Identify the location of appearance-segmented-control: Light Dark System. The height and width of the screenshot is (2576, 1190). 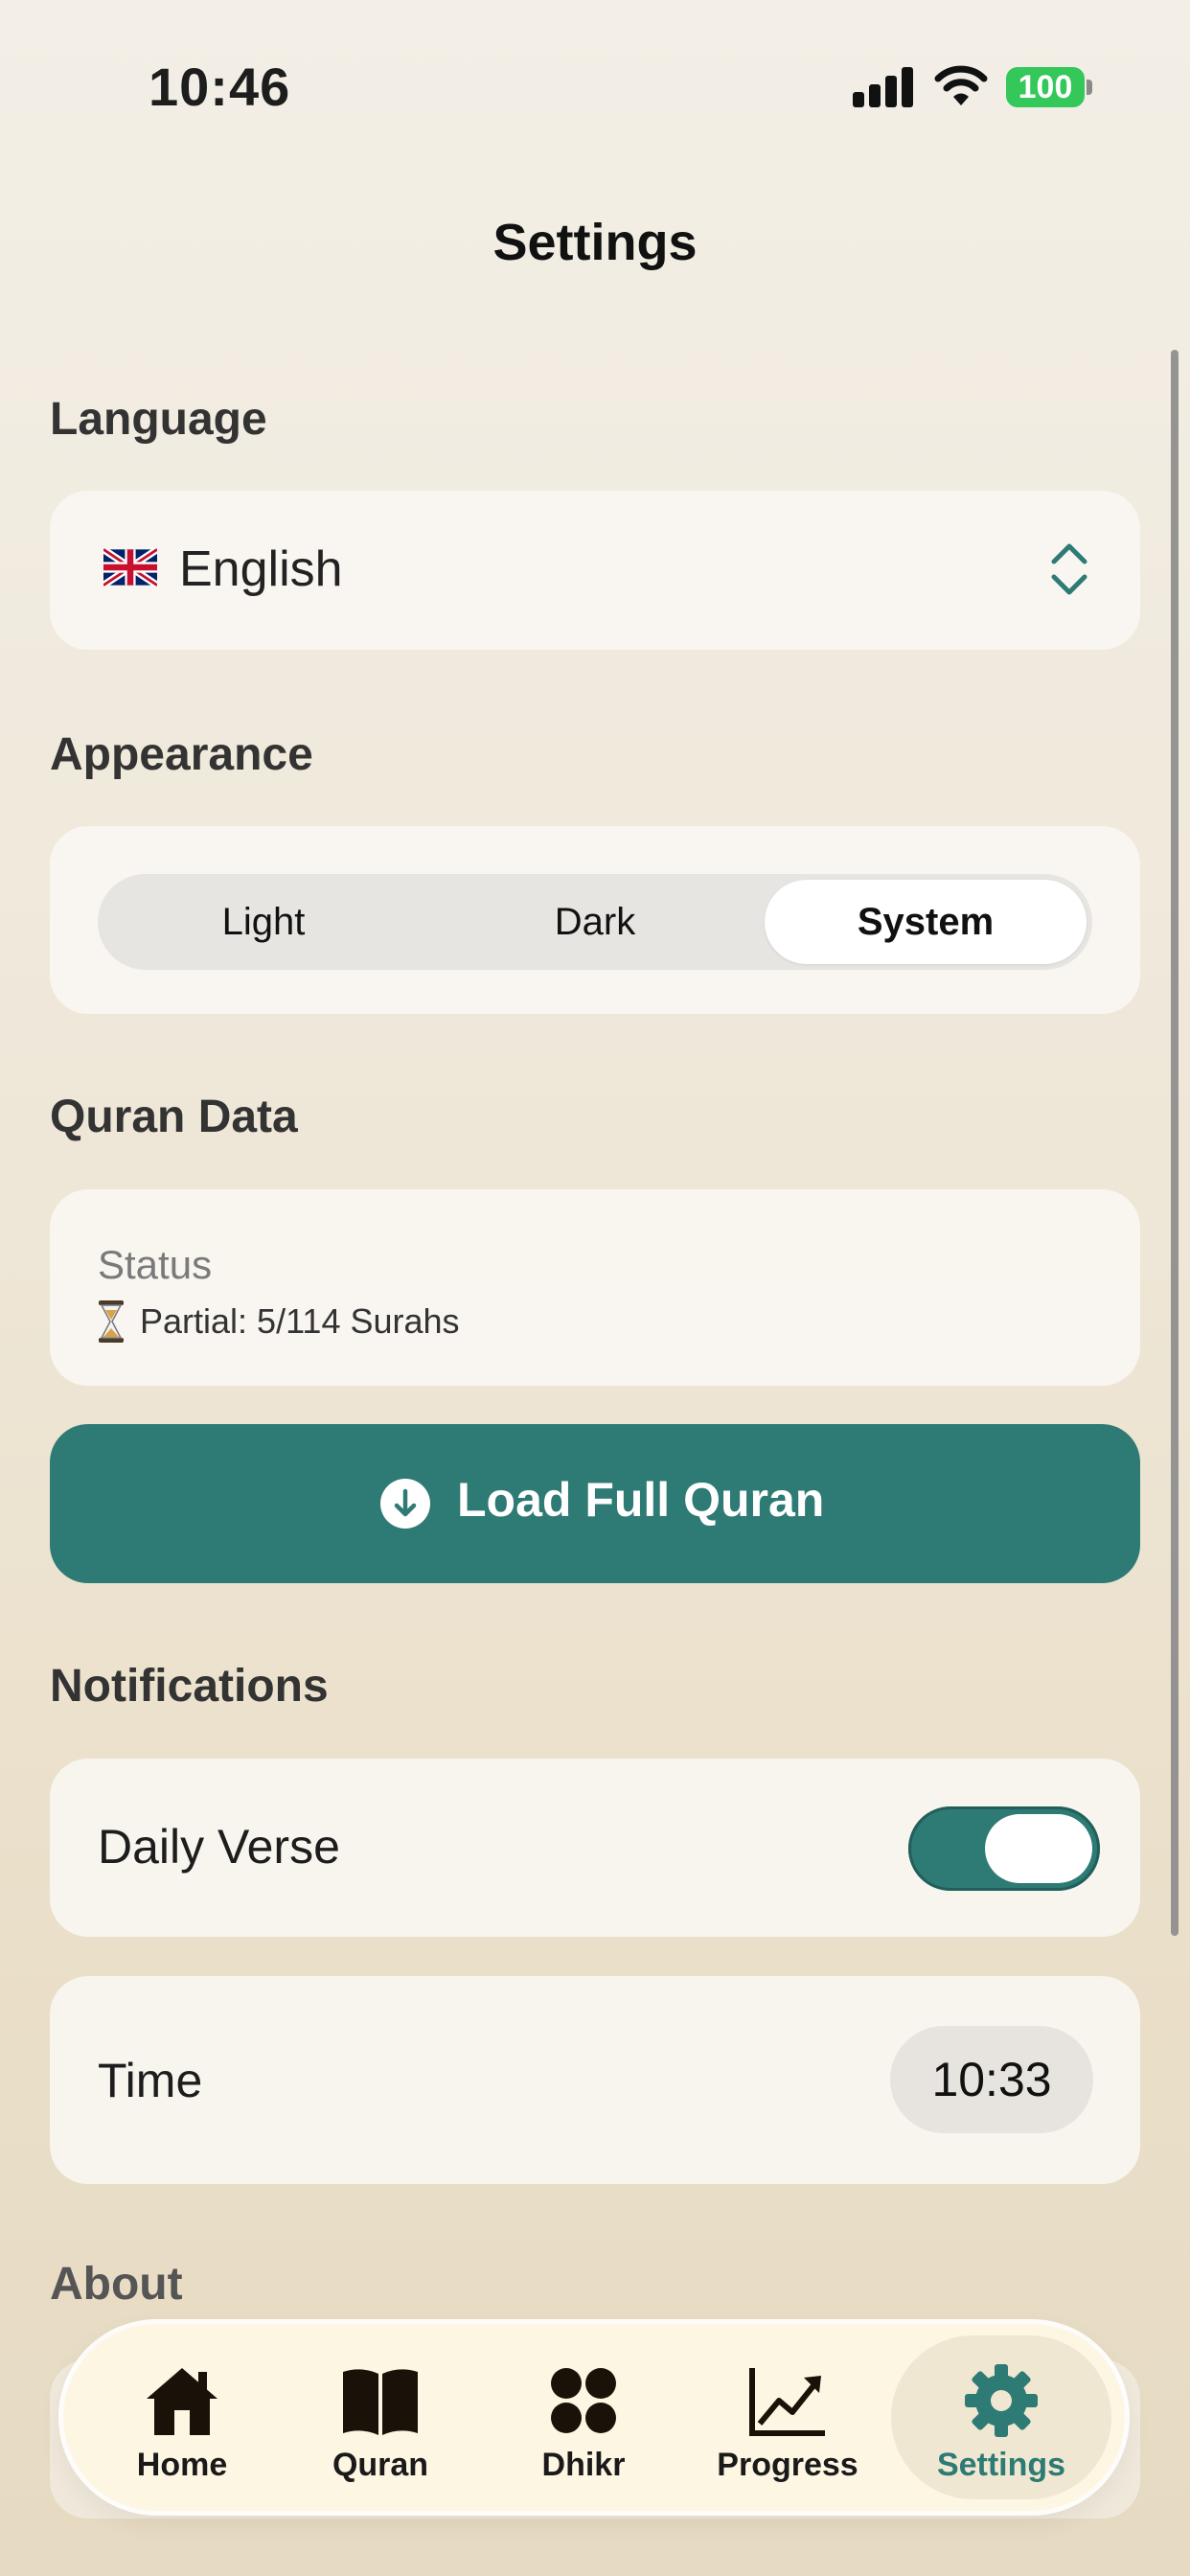
(595, 922).